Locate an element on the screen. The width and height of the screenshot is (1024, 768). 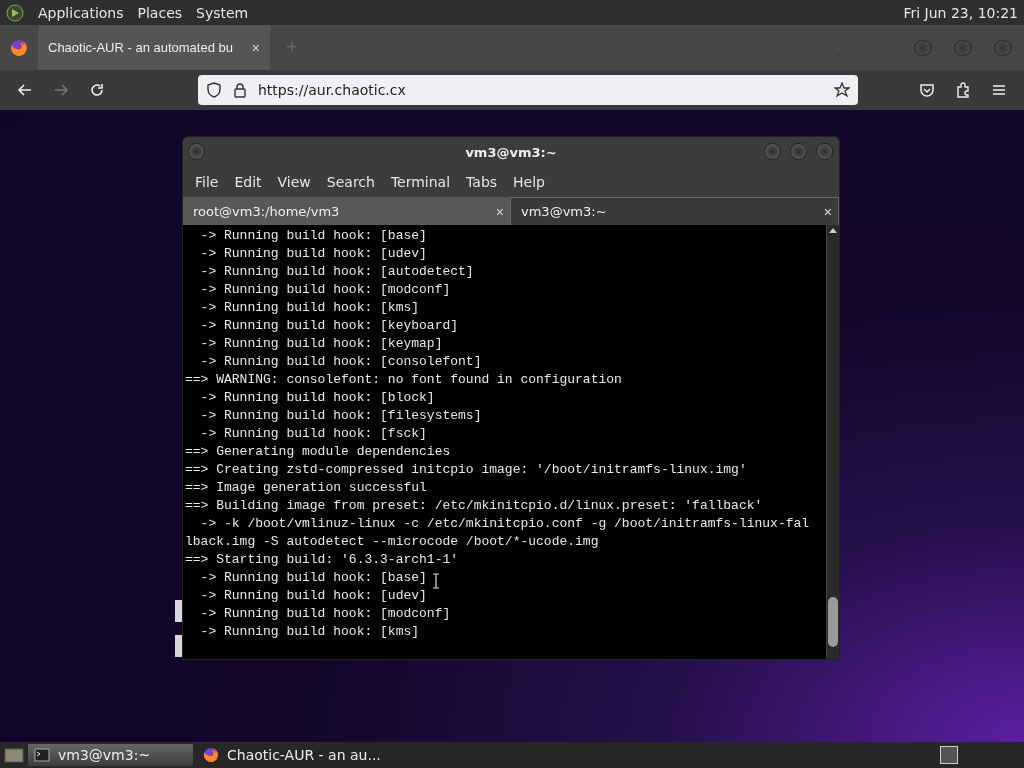
menu-item: View is located at coordinates (294, 182).